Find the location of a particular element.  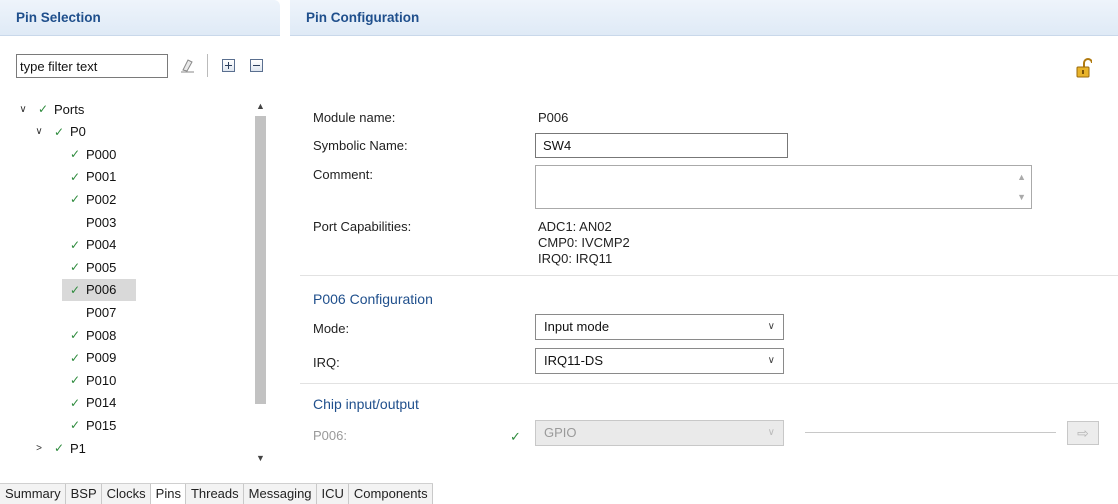

expand-all-icon is located at coordinates (228, 65).